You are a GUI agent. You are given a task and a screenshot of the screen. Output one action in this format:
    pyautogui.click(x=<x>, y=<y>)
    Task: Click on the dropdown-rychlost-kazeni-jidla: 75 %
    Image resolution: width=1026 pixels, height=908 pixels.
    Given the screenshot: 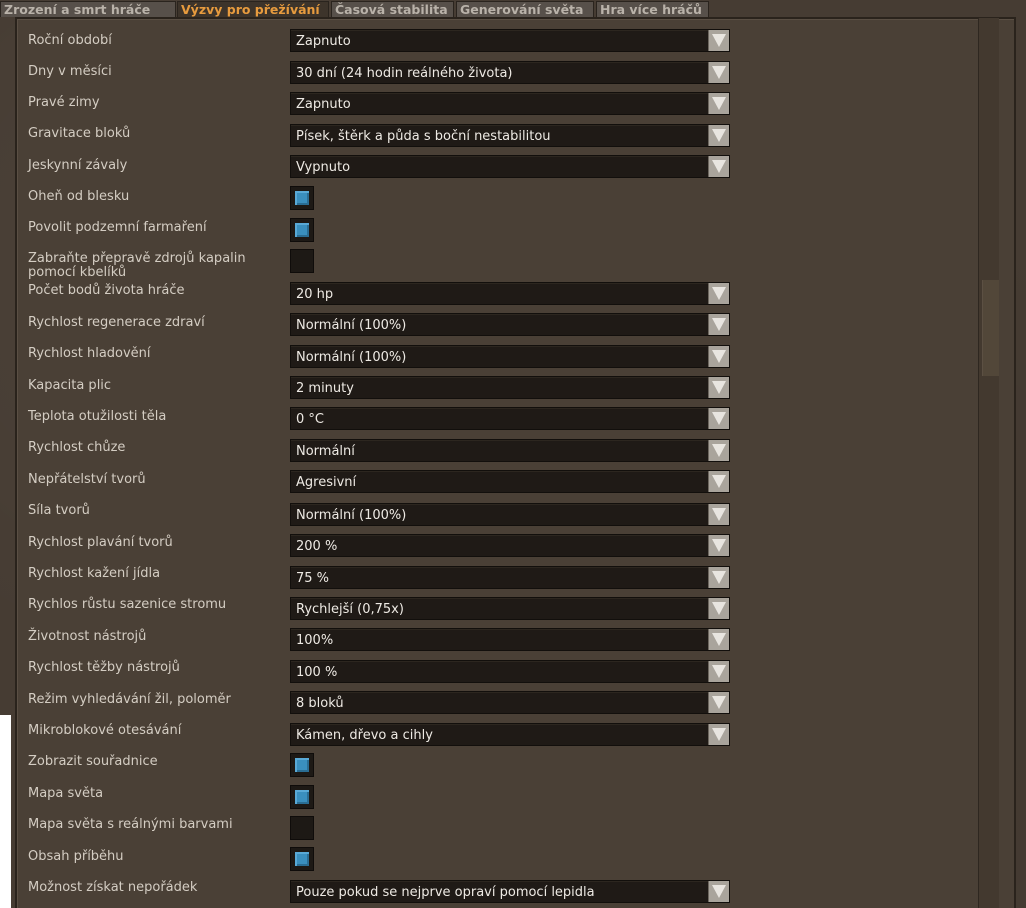 What is the action you would take?
    pyautogui.click(x=510, y=577)
    